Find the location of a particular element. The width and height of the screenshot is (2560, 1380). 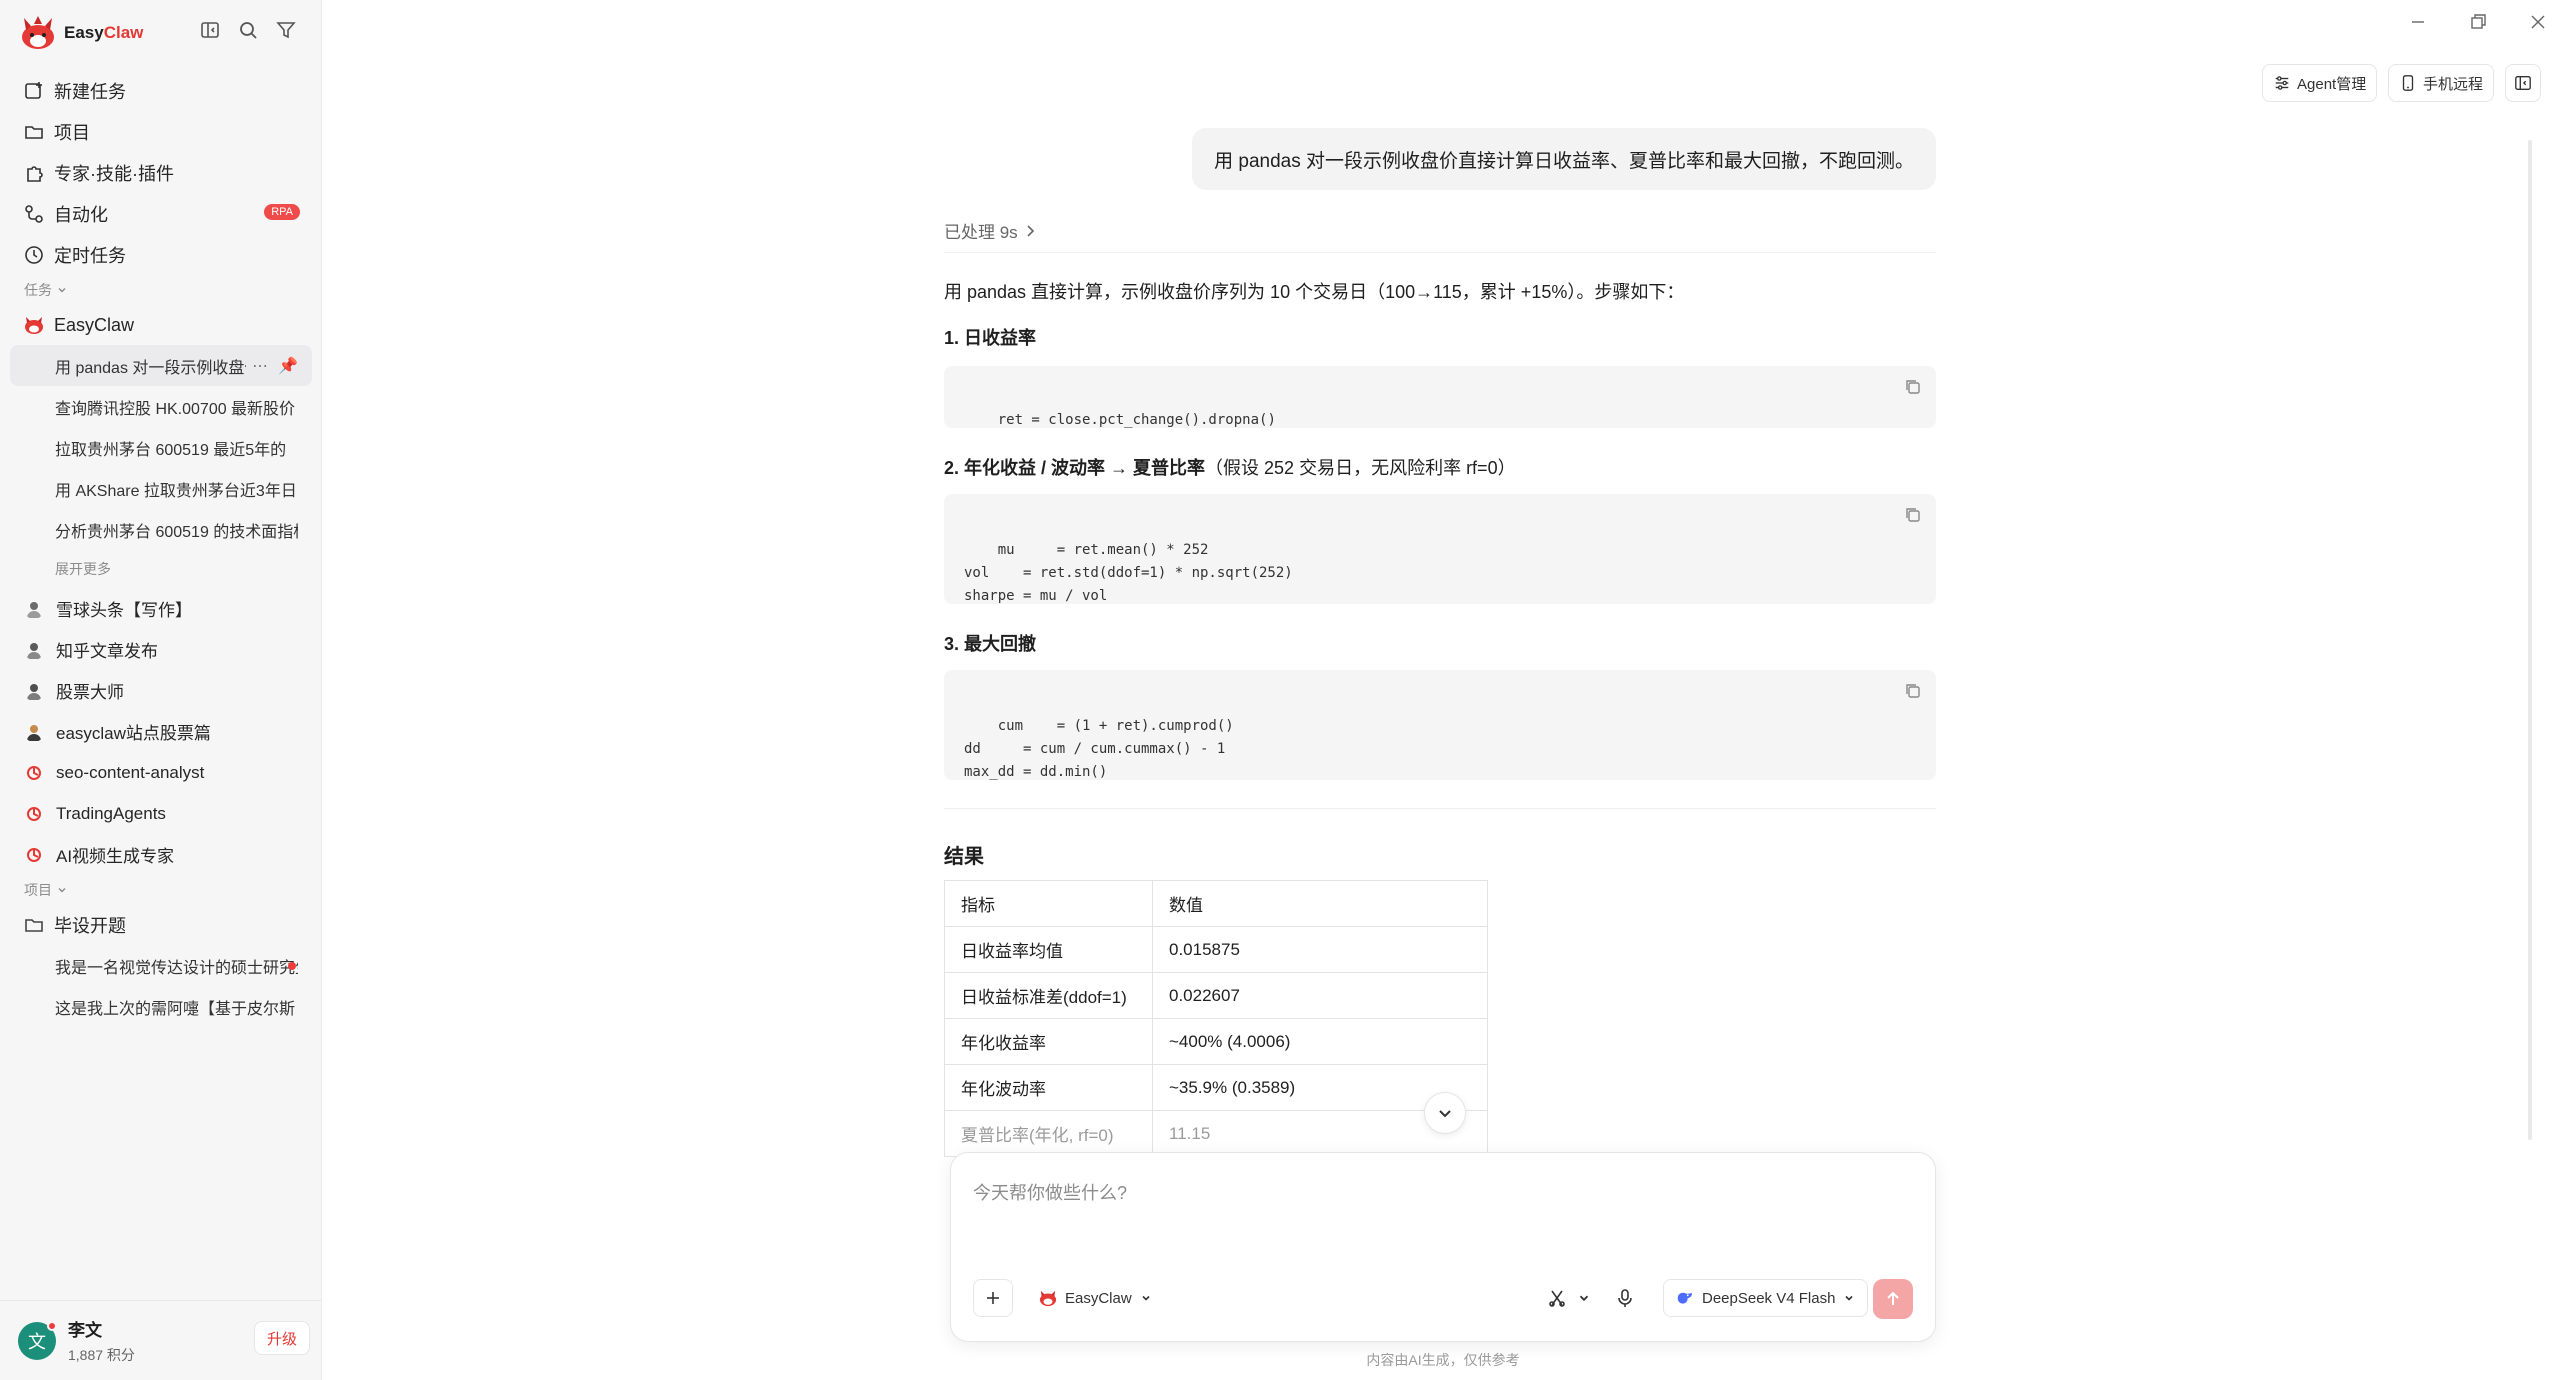

unread-dot is located at coordinates (292, 966).